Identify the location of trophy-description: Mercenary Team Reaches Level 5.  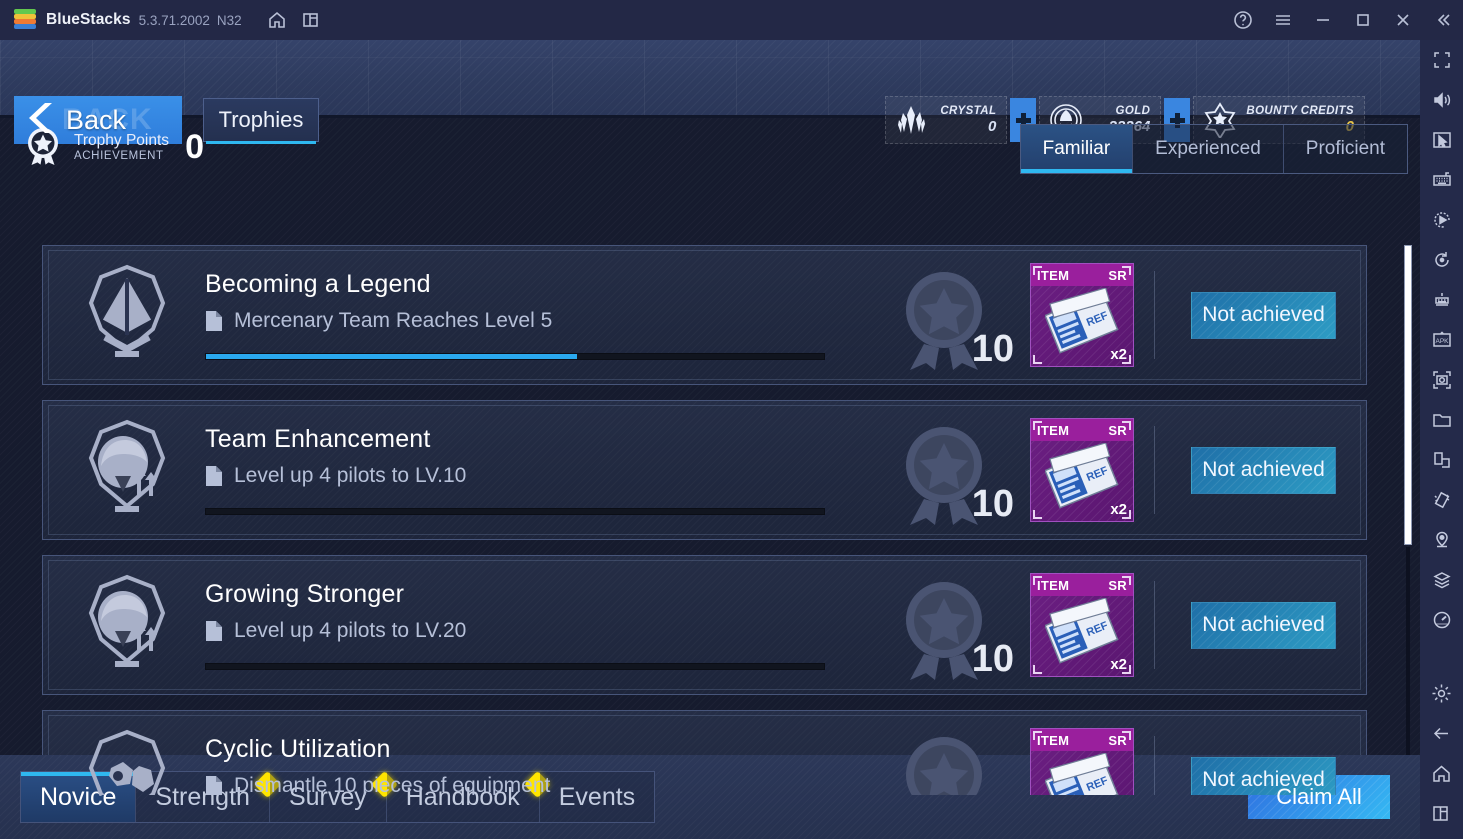
(393, 320).